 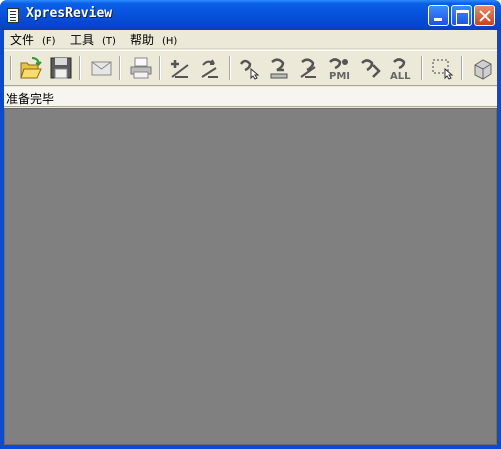 I want to click on pmi-label: PMI, so click(x=339, y=76).